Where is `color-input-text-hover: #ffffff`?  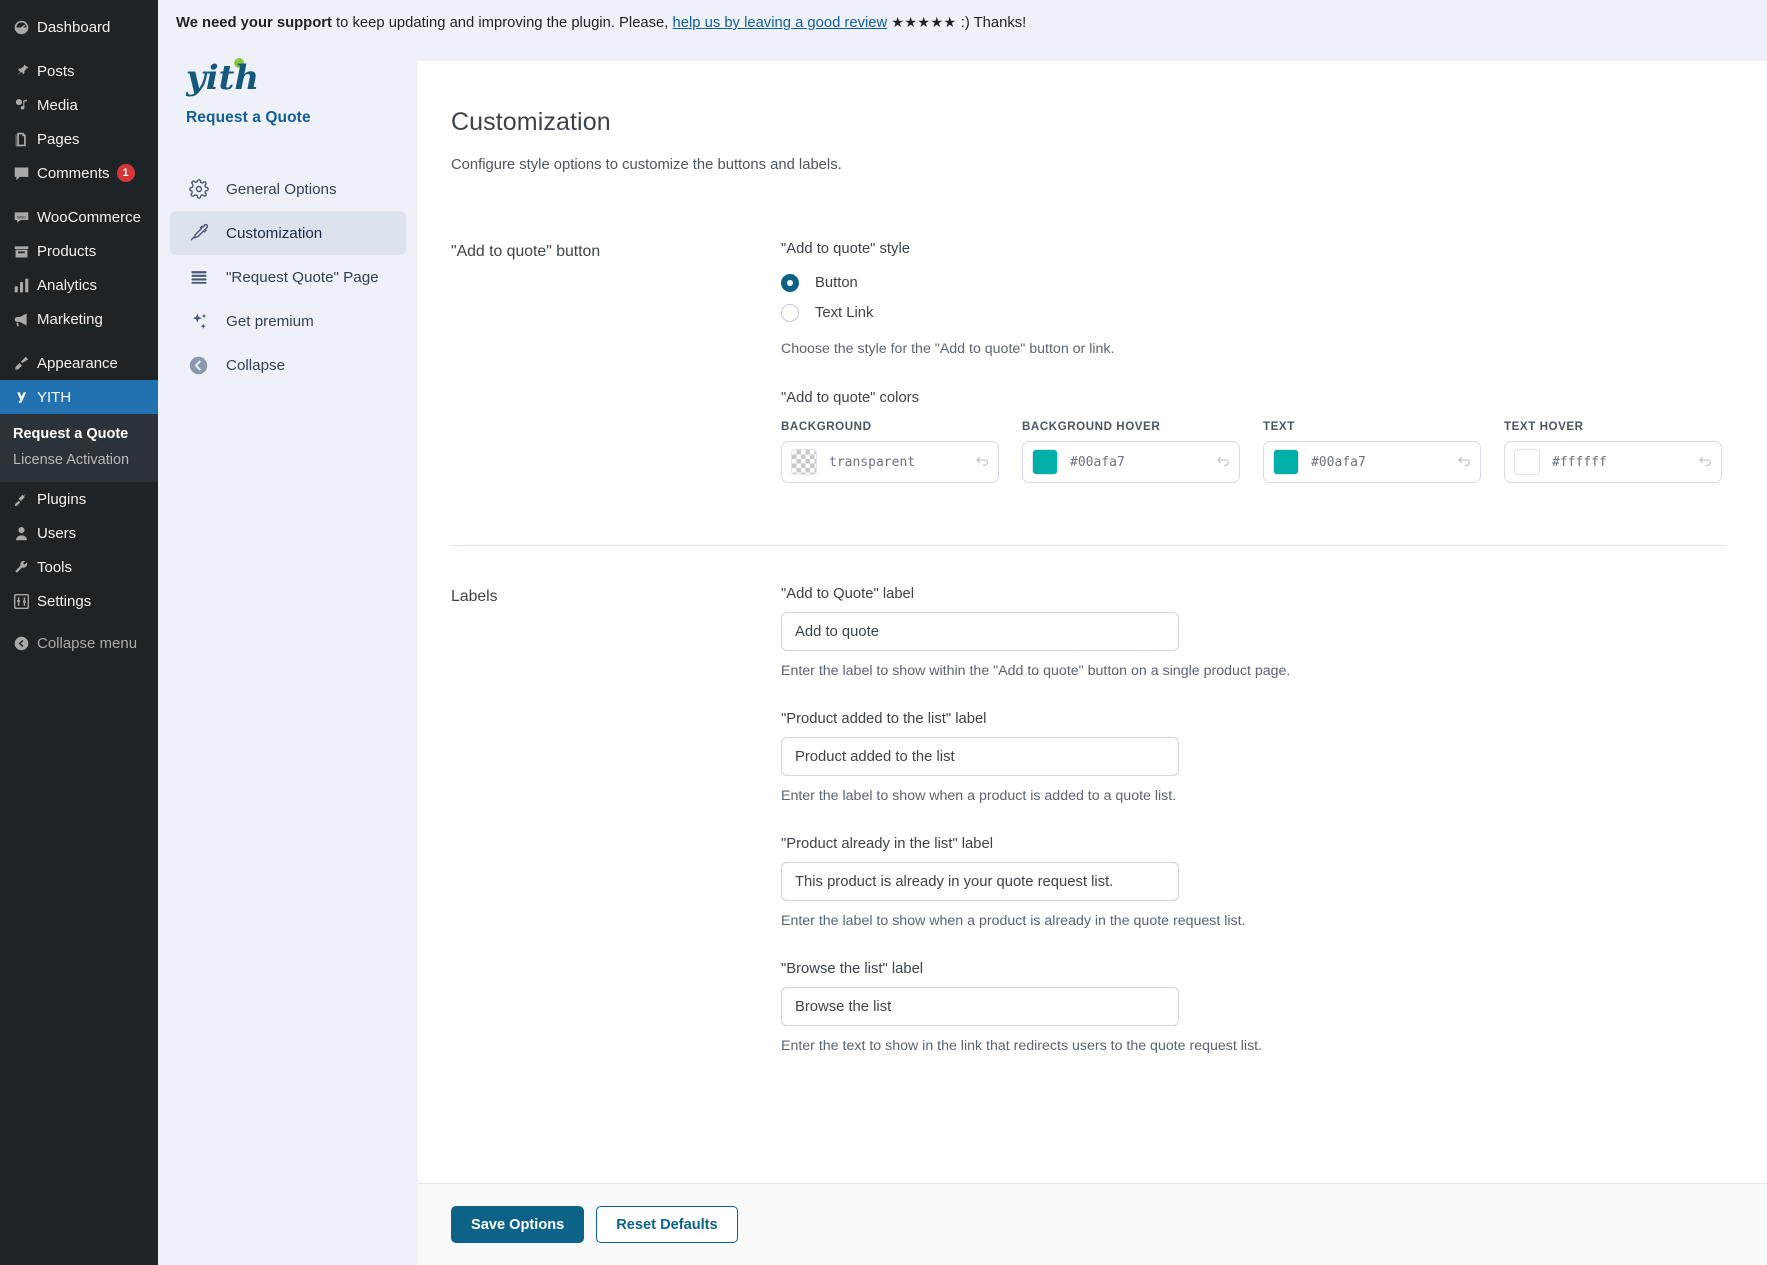
color-input-text-hover: #ffffff is located at coordinates (1613, 462).